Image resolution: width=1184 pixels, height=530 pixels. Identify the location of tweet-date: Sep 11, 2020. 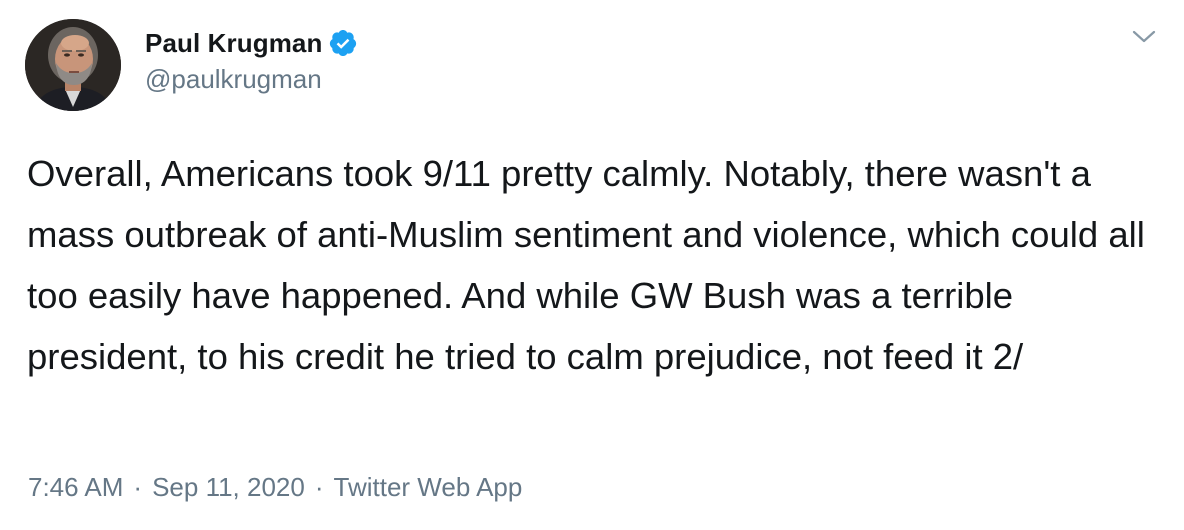
(228, 487).